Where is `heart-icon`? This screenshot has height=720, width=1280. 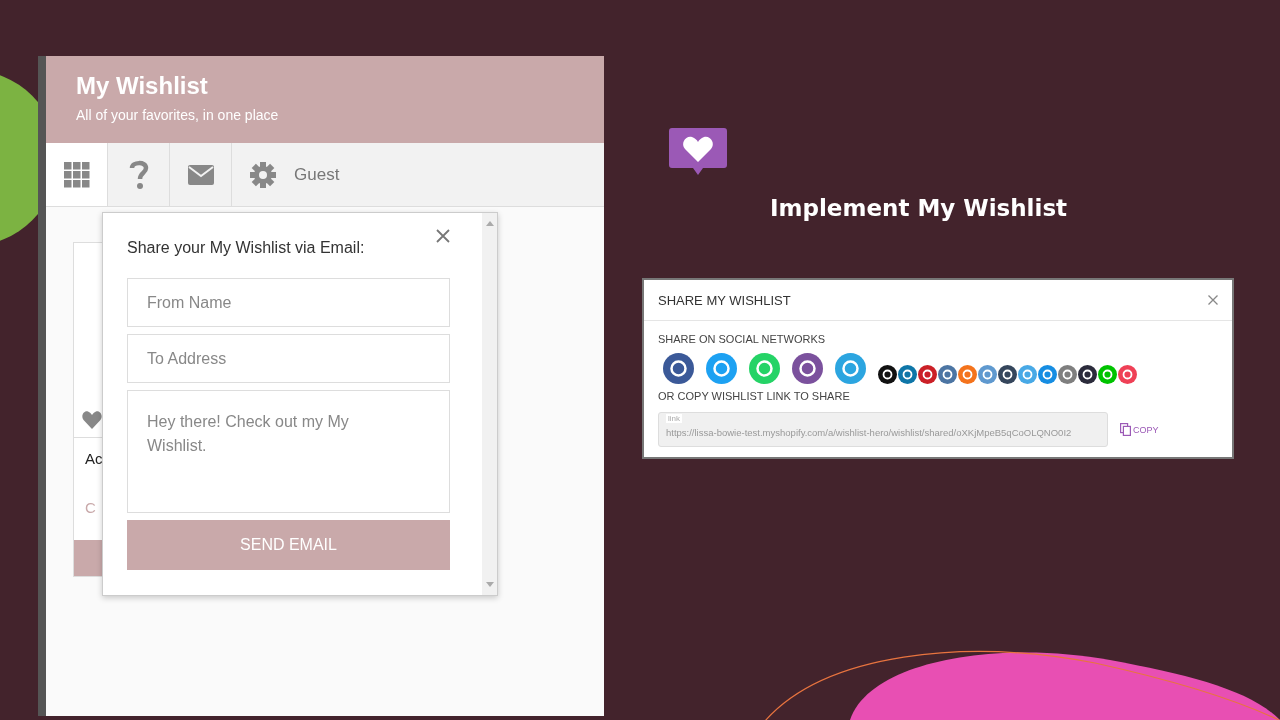
heart-icon is located at coordinates (92, 420).